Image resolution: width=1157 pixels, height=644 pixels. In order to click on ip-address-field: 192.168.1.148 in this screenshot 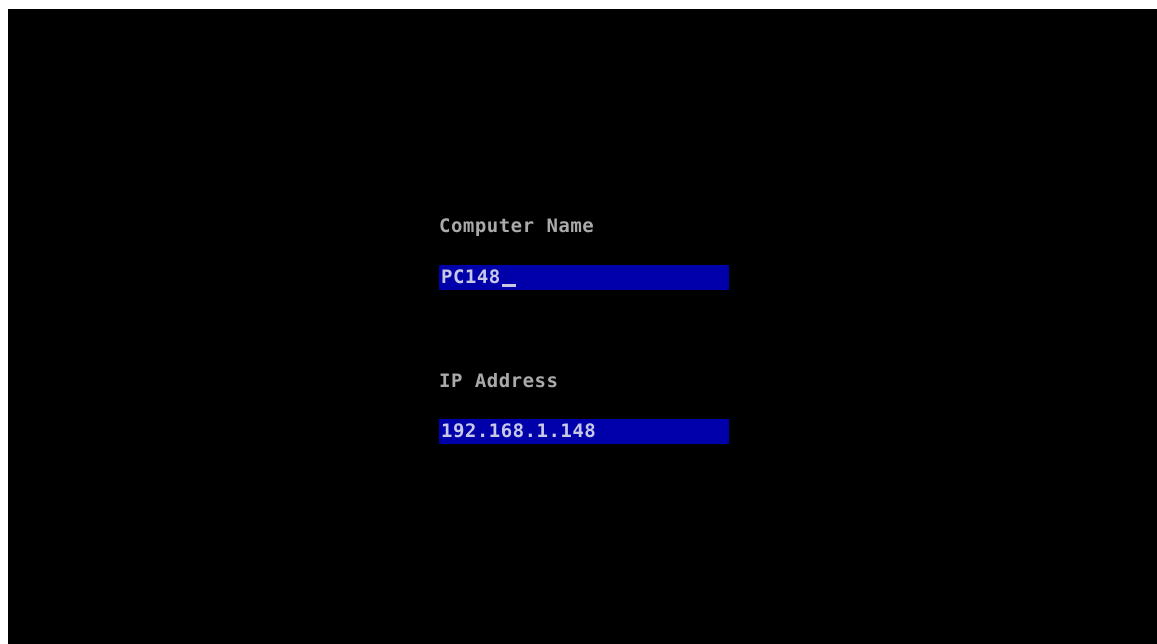, I will do `click(584, 431)`.